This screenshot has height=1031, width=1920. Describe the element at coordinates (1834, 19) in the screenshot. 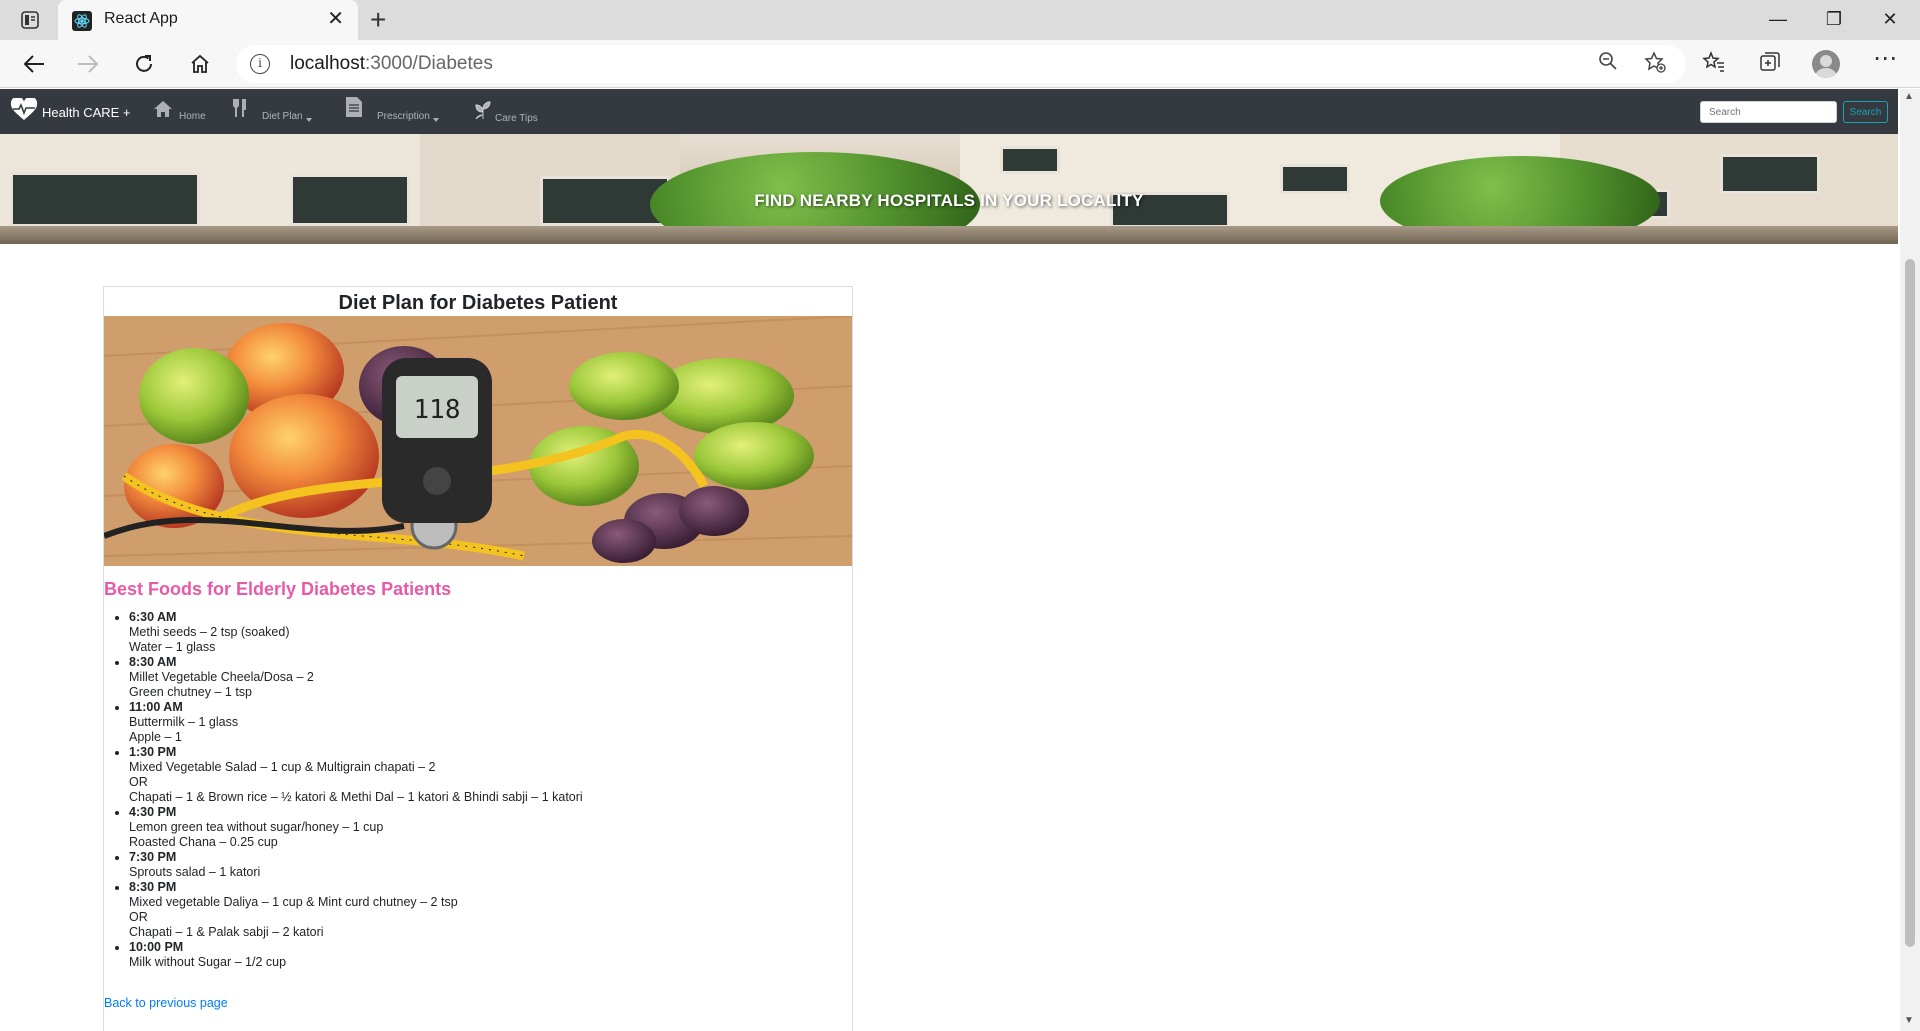

I see `restore-icon: ❐` at that location.